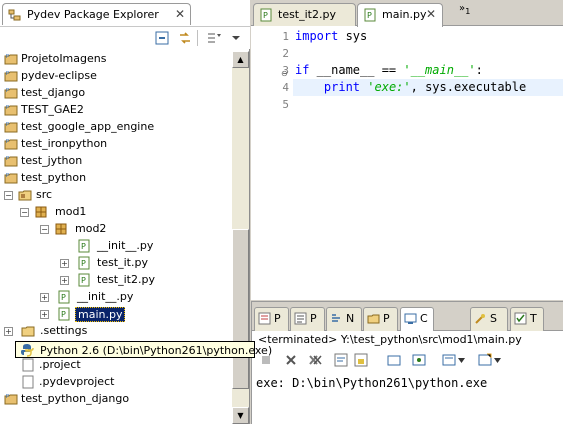  I want to click on scroll-down-button: ▼, so click(240, 415).